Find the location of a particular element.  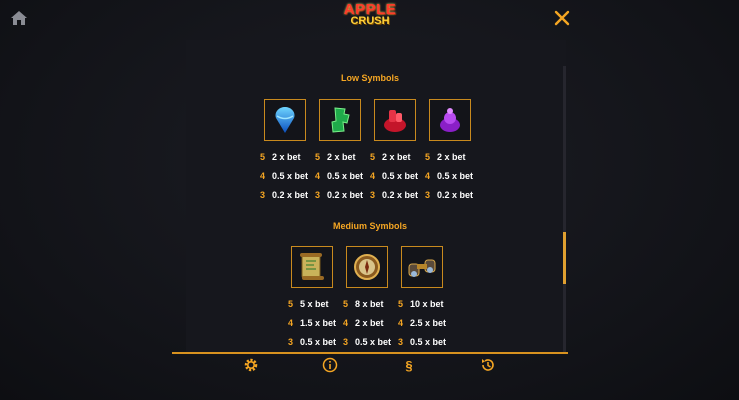

red-gem-icon is located at coordinates (395, 120).